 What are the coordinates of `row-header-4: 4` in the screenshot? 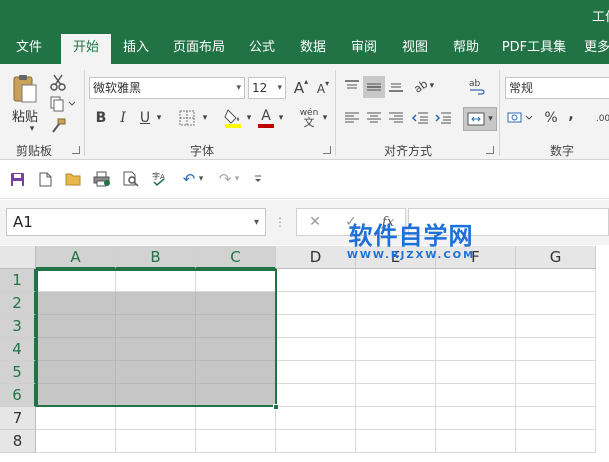 It's located at (18, 349).